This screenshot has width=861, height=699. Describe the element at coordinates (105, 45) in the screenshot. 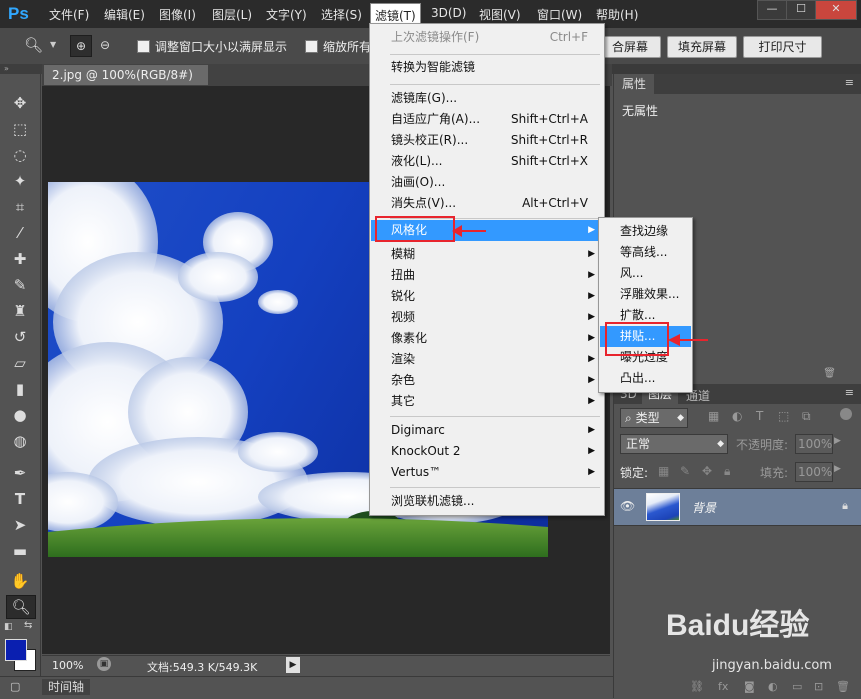

I see `zoom-out-icon: ⊖` at that location.